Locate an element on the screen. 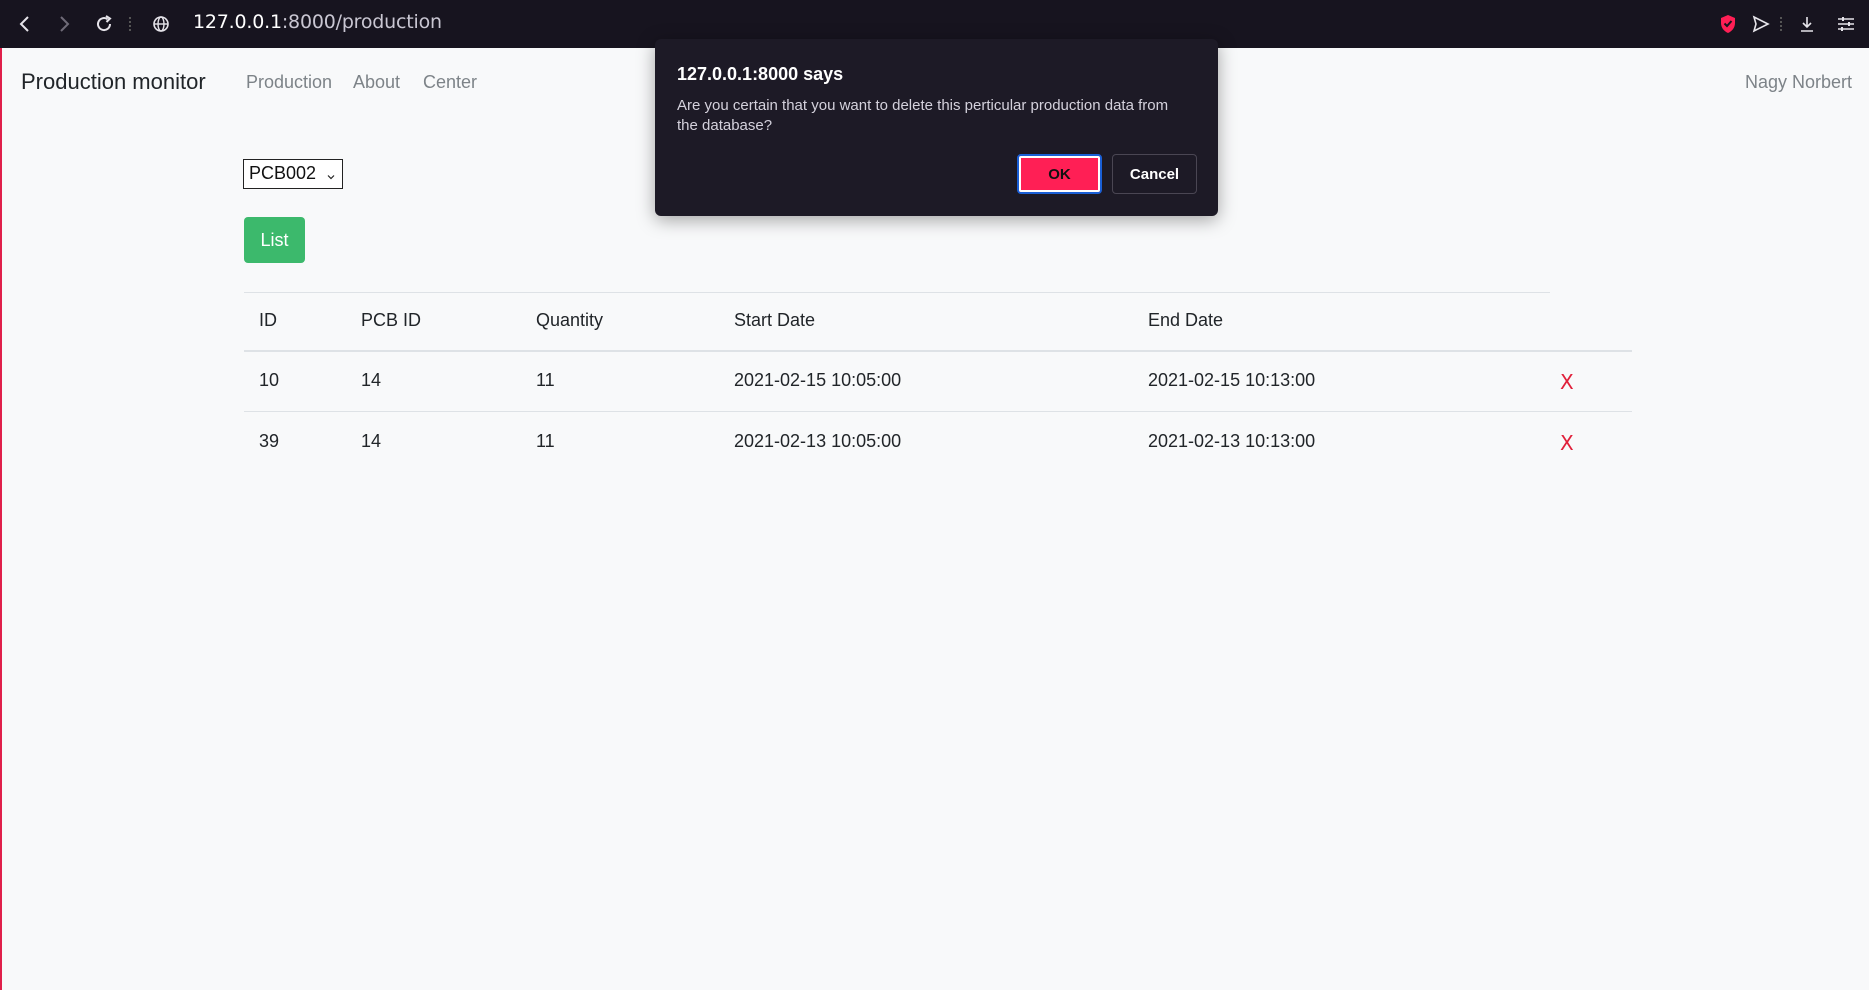 Image resolution: width=1869 pixels, height=990 pixels. header-quantity: Quantity is located at coordinates (570, 320).